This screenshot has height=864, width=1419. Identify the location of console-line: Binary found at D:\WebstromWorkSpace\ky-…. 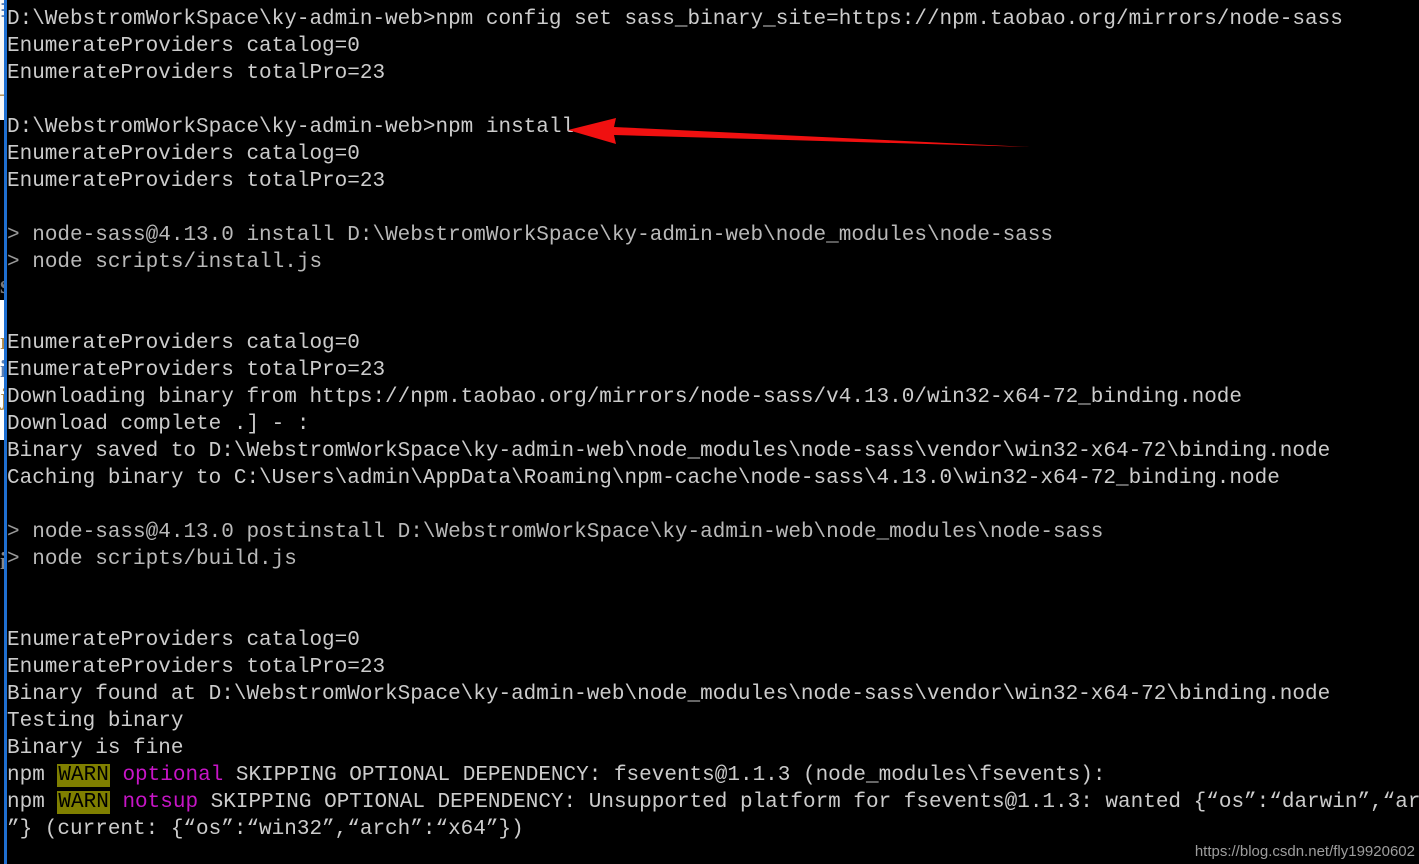
(713, 694).